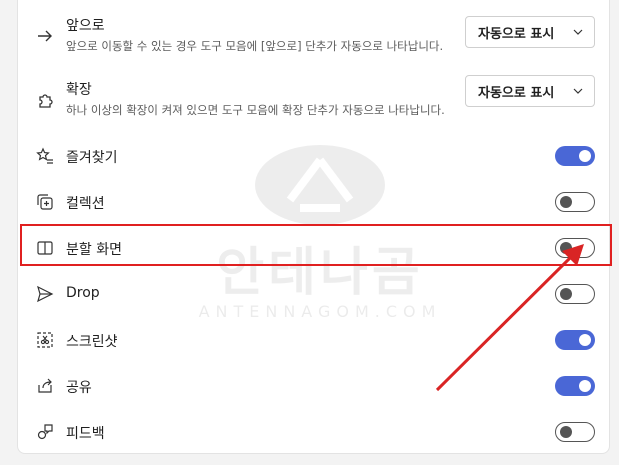 Image resolution: width=619 pixels, height=465 pixels. I want to click on setting-title: 확장, so click(79, 90).